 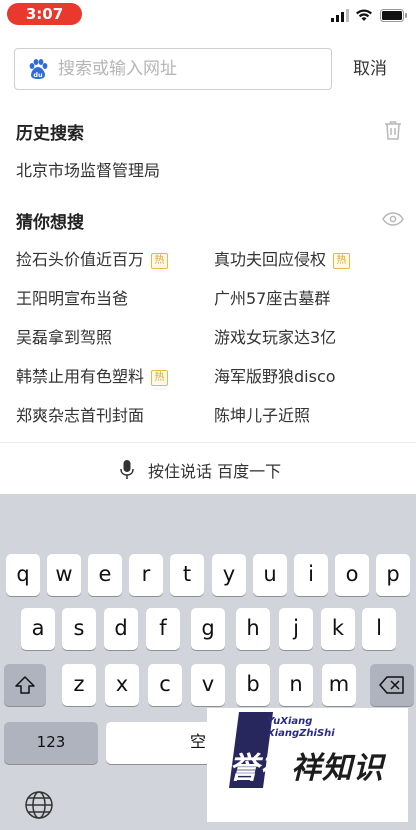 I want to click on hot-search-item-text: 游戏女玩家达3亿, so click(x=275, y=337).